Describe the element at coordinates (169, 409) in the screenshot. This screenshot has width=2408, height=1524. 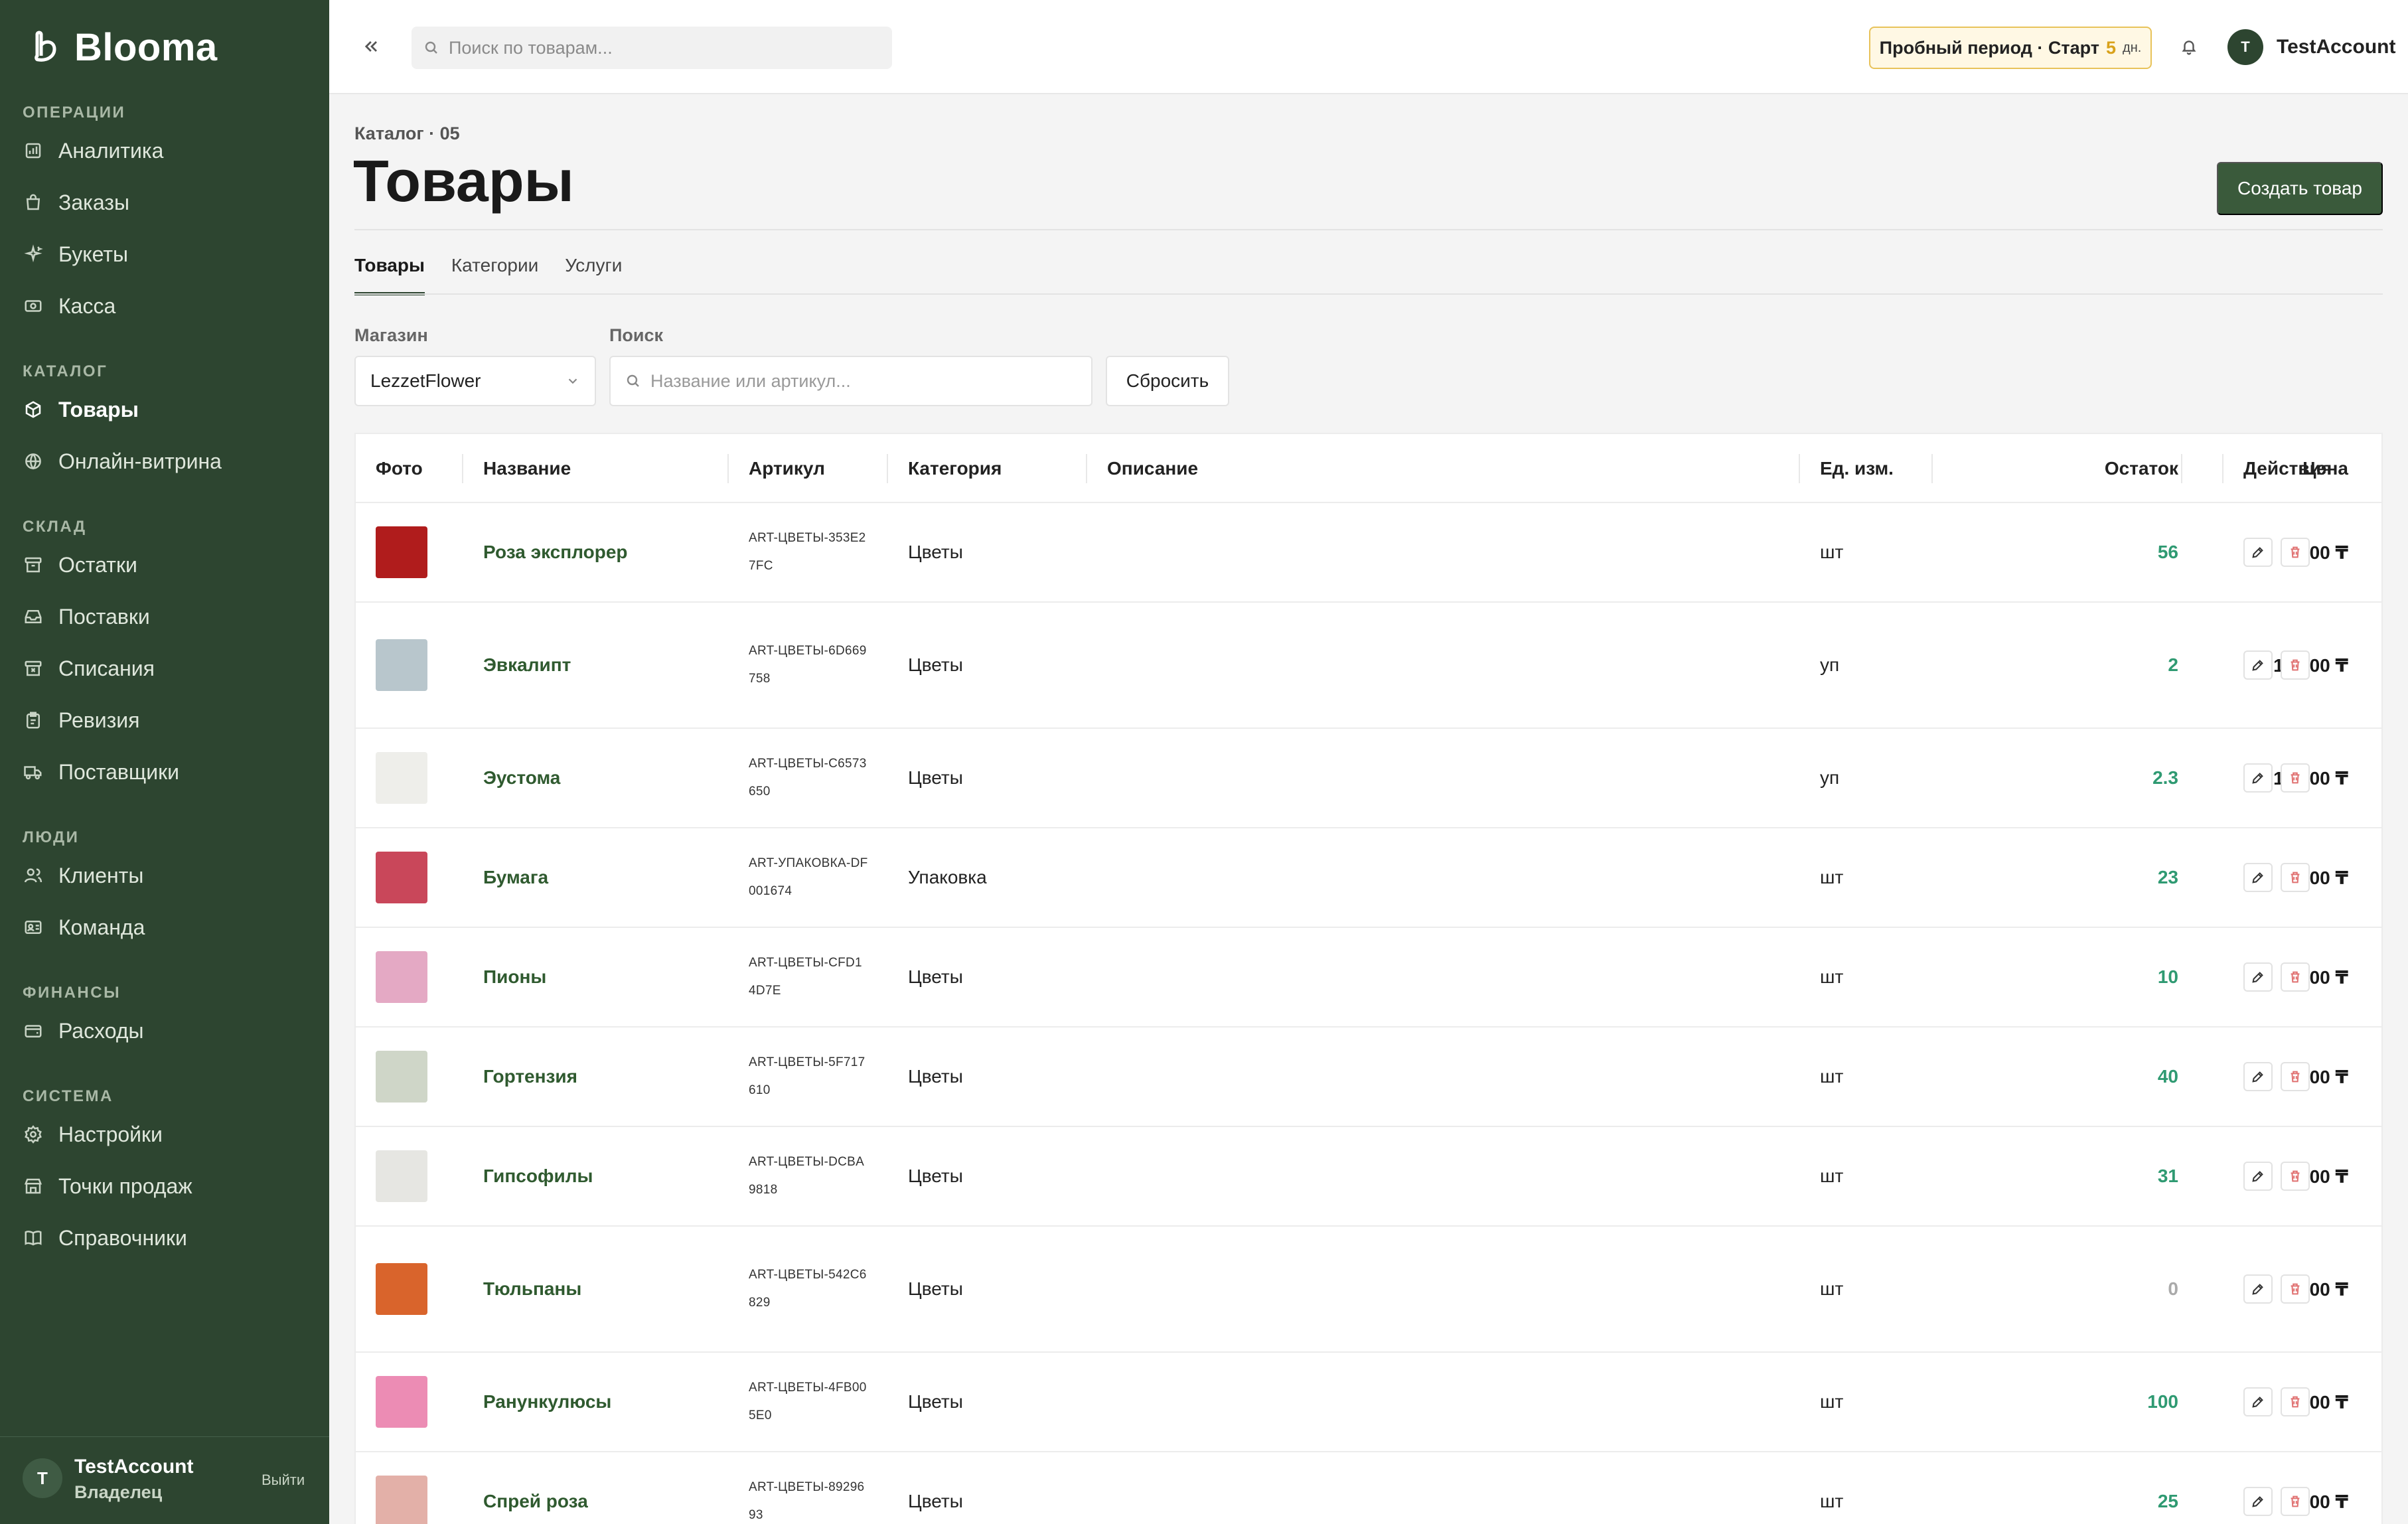
I see `sidebar-item-cube: Товары` at that location.